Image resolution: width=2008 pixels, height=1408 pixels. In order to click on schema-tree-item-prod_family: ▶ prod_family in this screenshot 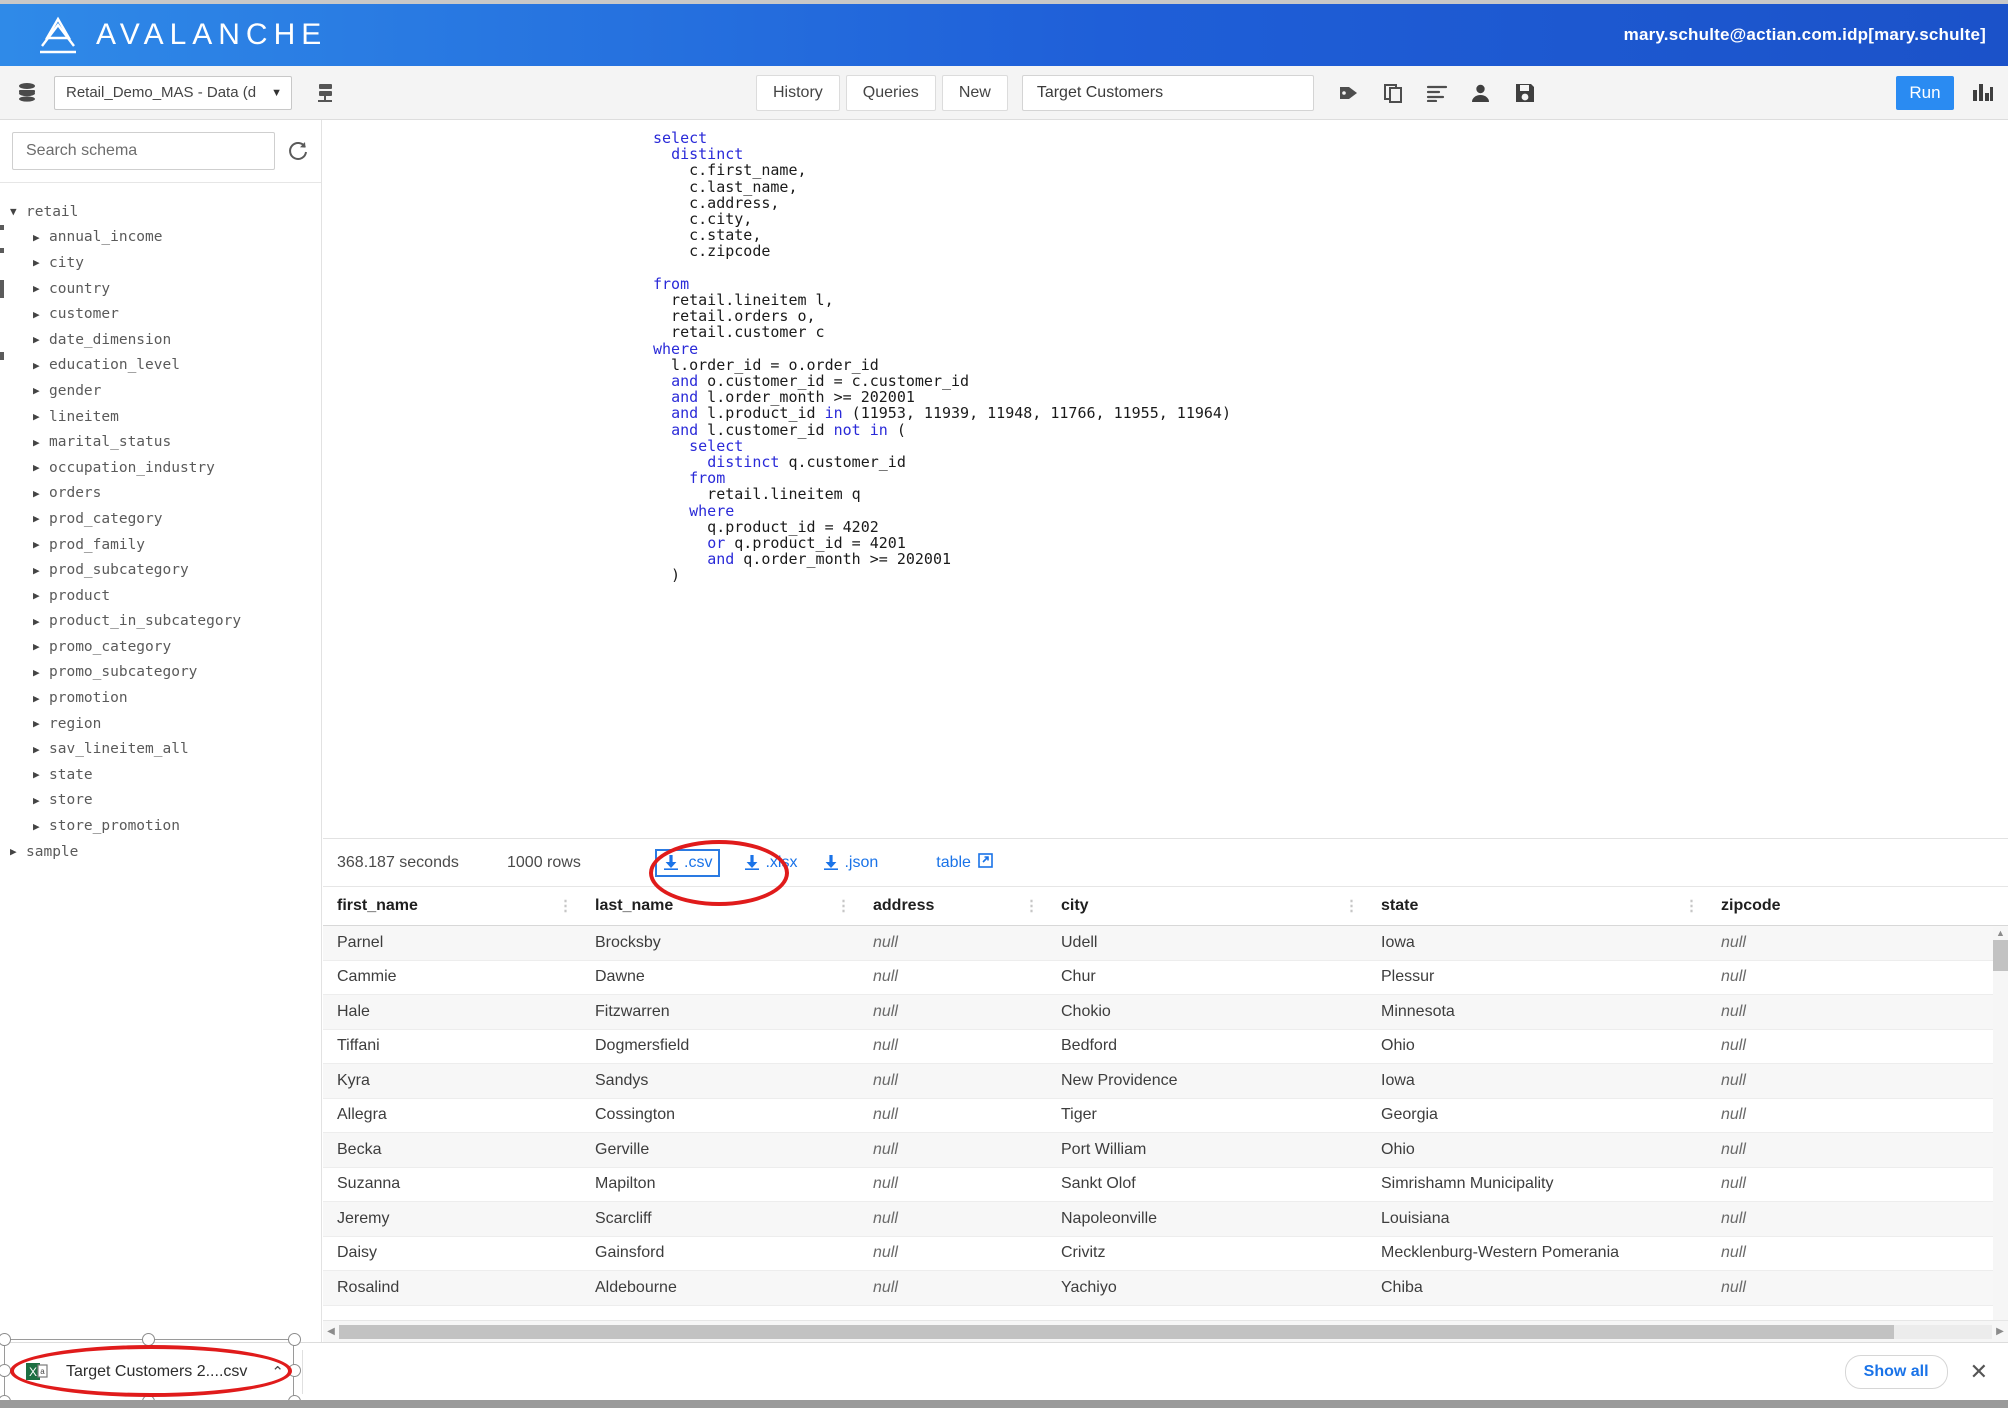, I will do `click(160, 545)`.